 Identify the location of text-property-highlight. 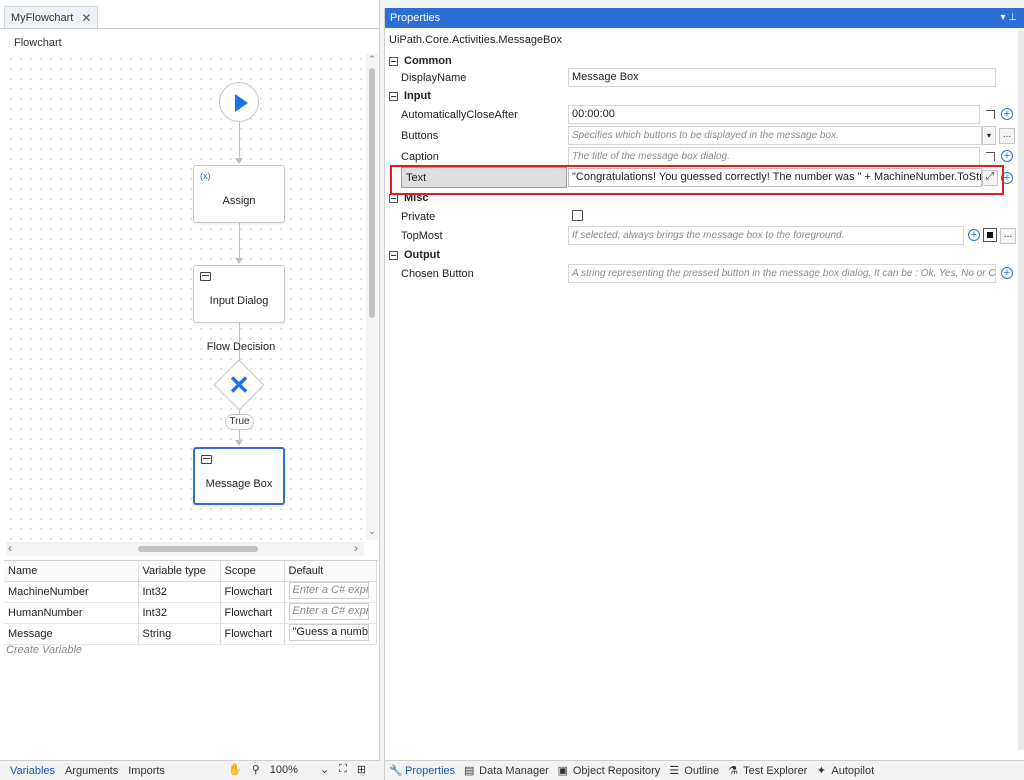
(697, 180).